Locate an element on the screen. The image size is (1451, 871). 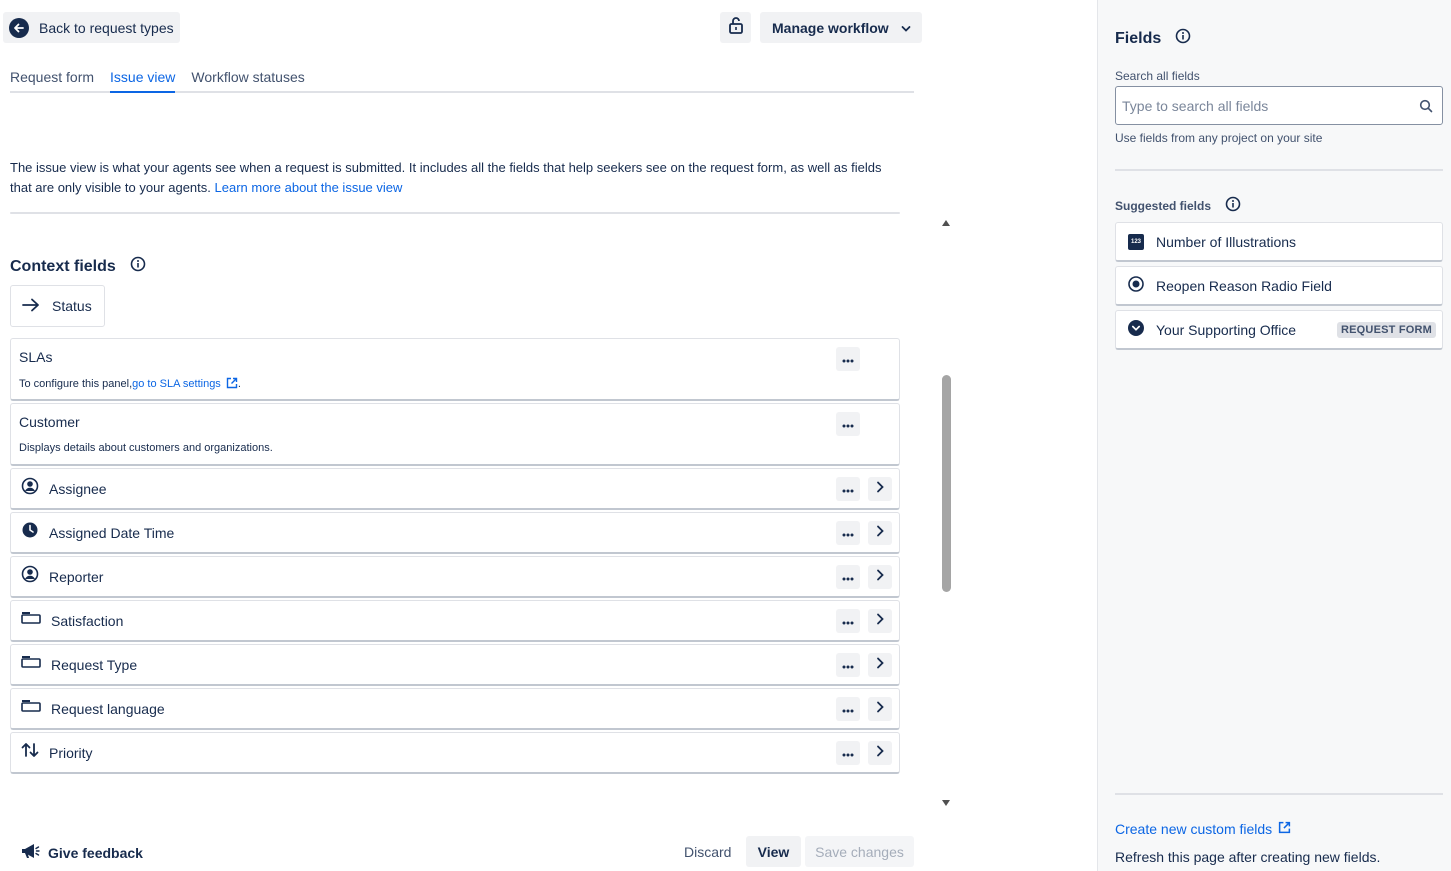
number-field-icon: 123 is located at coordinates (1136, 241).